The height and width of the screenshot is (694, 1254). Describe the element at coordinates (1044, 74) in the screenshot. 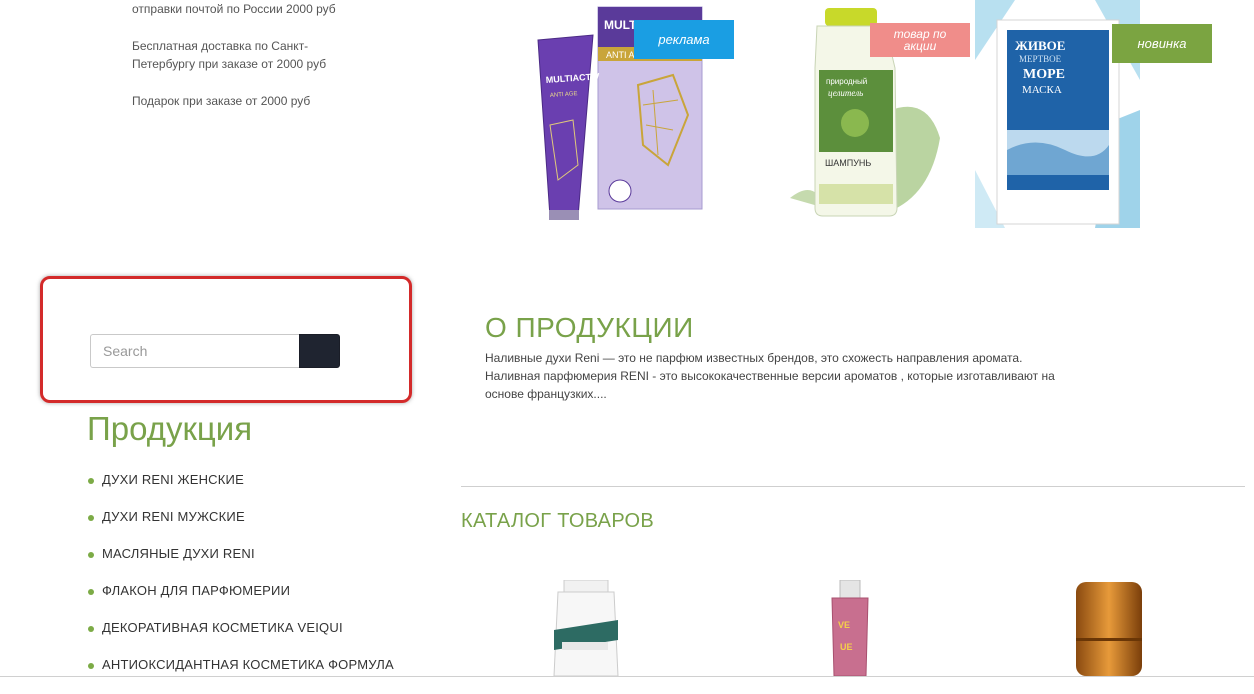

I see `svg-text: МОРЕ` at that location.